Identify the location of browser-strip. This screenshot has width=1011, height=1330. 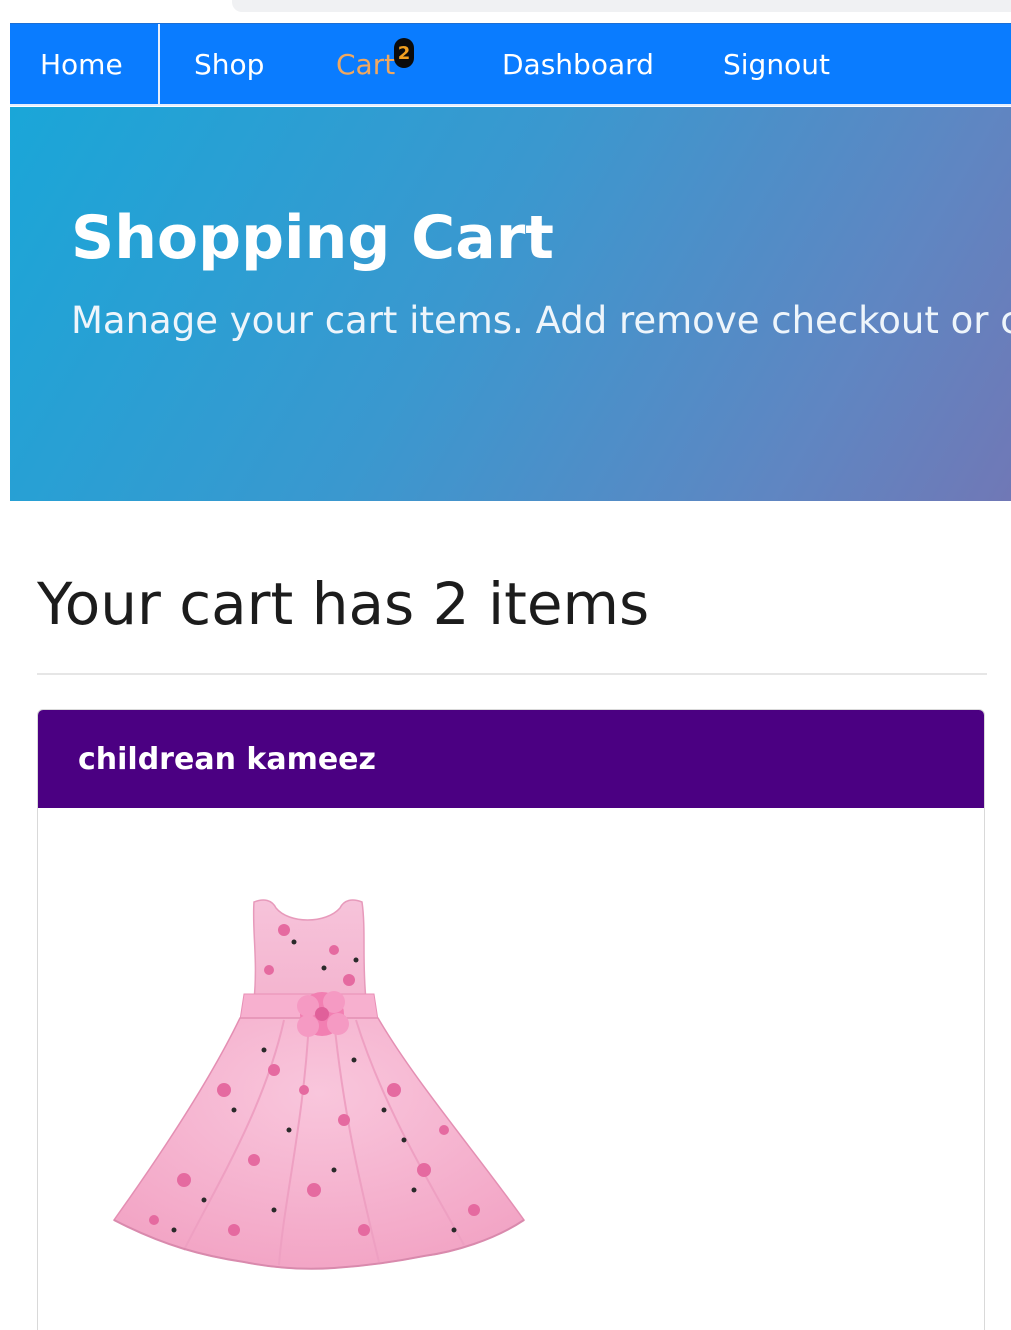
(621, 6).